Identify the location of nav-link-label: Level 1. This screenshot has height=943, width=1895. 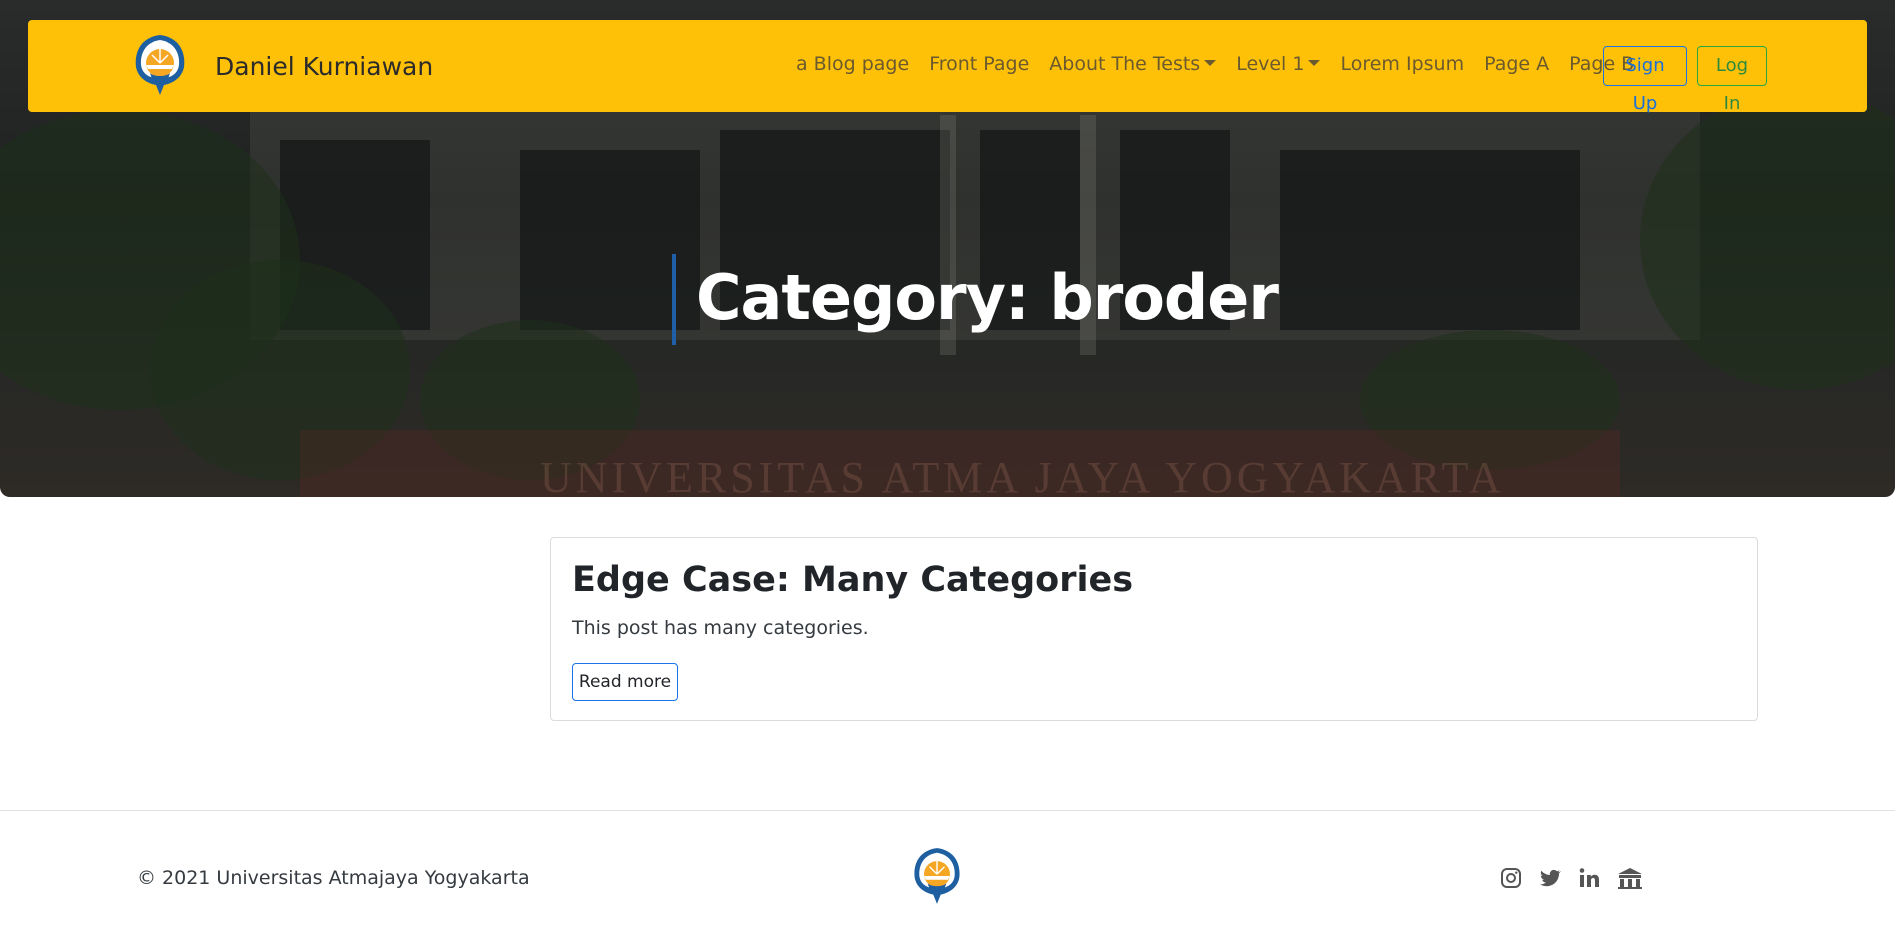
(1270, 64).